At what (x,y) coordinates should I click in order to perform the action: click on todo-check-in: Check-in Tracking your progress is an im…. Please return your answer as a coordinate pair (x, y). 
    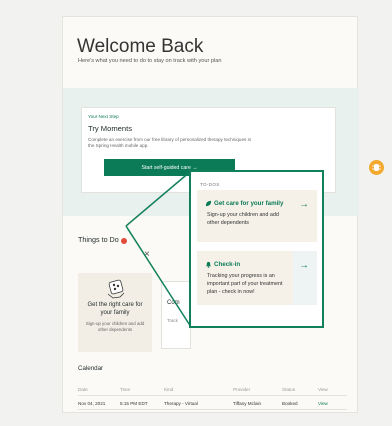
    Looking at the image, I should click on (257, 278).